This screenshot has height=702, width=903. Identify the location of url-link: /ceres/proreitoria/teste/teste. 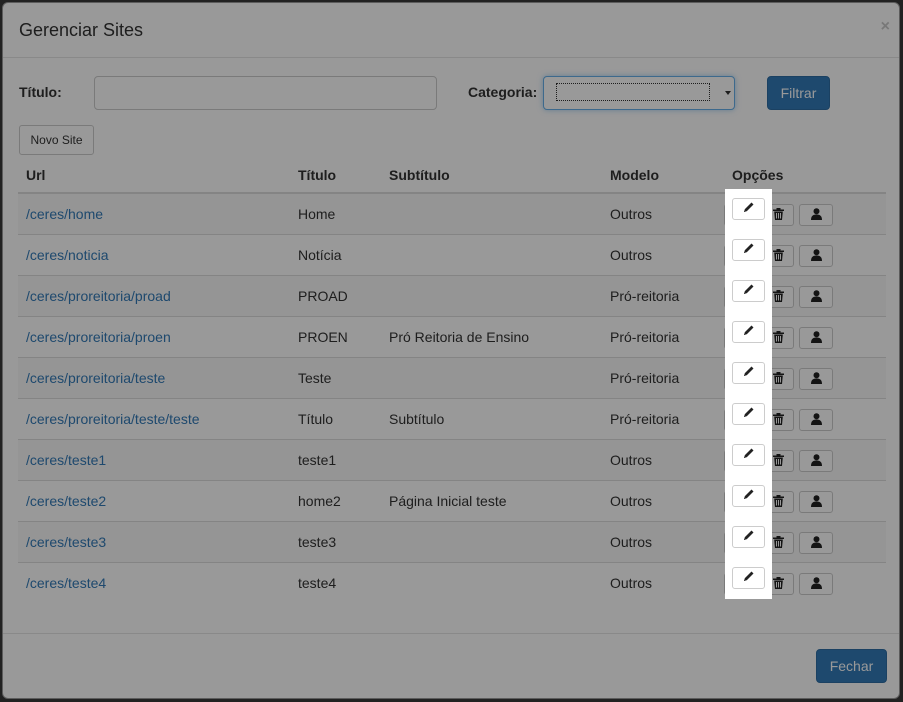
(113, 419).